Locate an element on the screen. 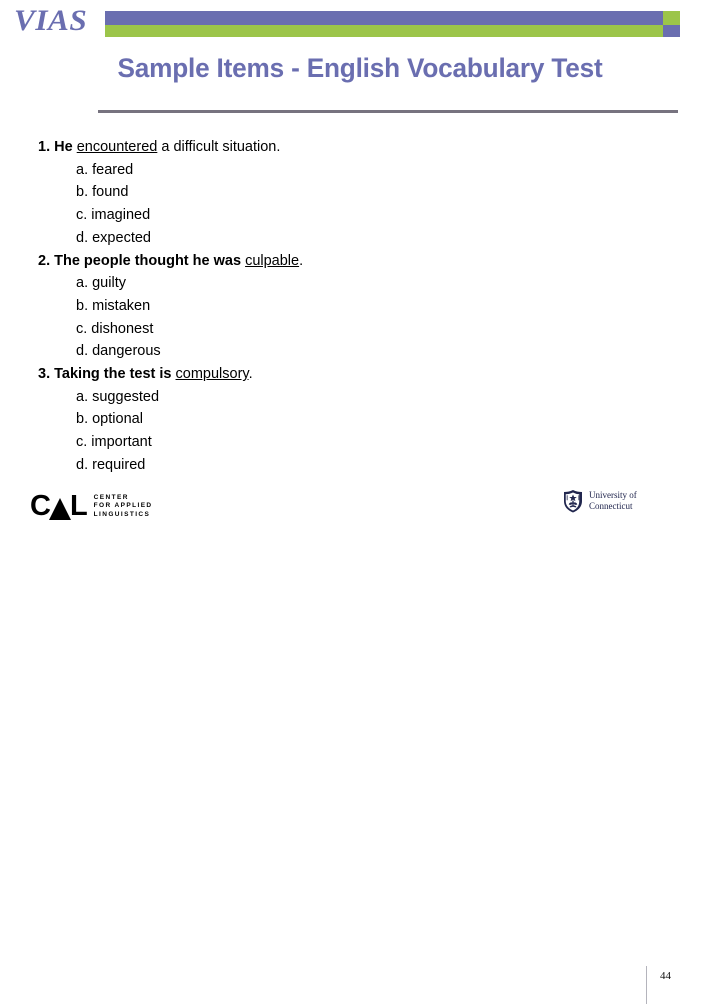 This screenshot has height=1004, width=720. item-option: b. optional is located at coordinates (248, 419).